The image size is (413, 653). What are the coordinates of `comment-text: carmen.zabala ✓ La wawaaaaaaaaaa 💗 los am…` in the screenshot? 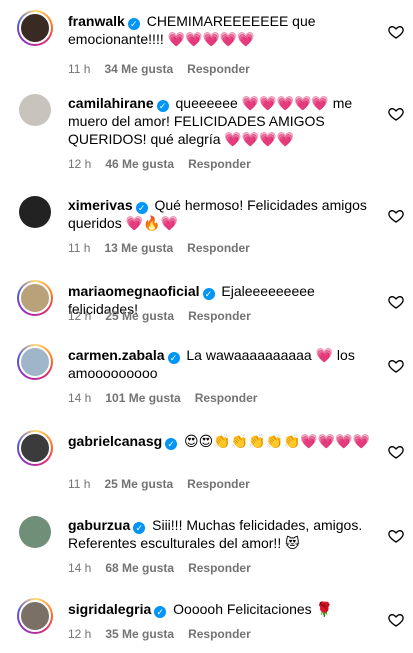 It's located at (225, 364).